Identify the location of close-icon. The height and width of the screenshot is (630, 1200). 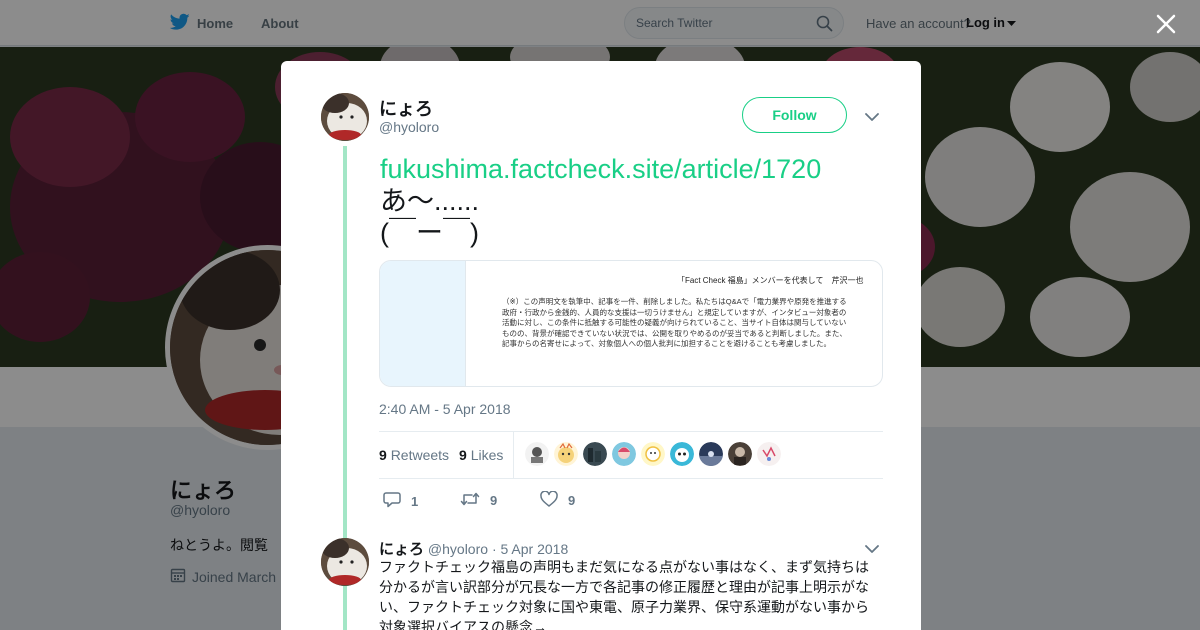
(1166, 24).